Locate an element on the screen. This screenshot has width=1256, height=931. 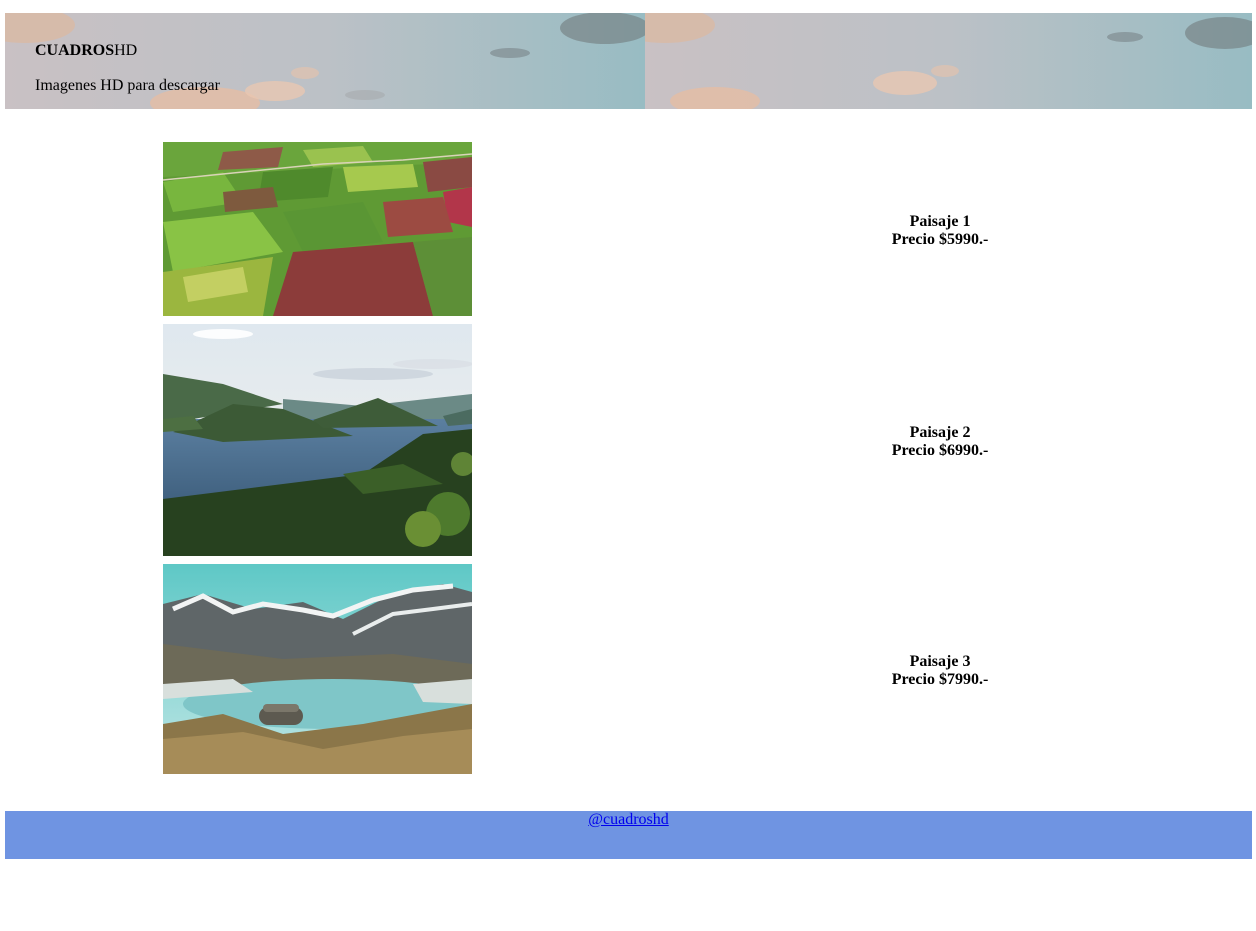
product-price: Precio $7990.- is located at coordinates (940, 679).